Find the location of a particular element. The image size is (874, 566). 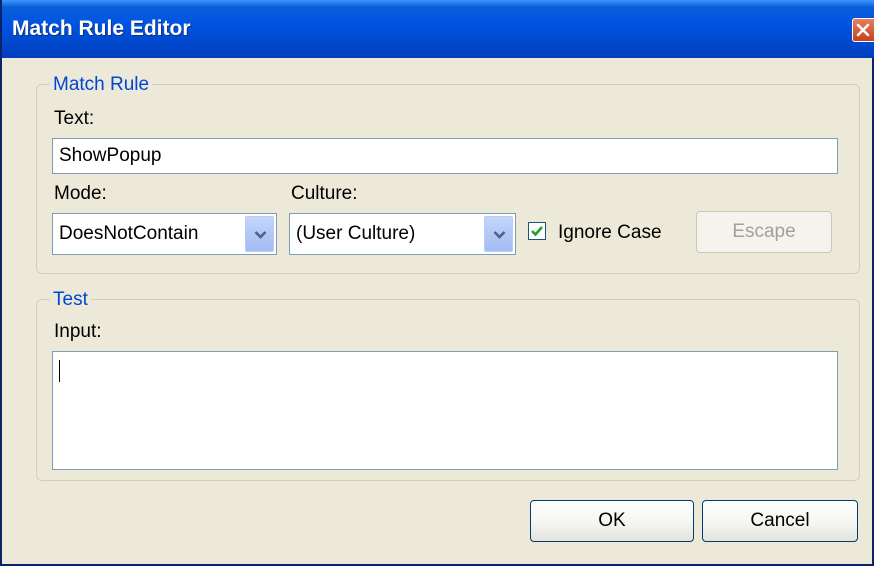

cancel-button-label: Cancel is located at coordinates (780, 520).